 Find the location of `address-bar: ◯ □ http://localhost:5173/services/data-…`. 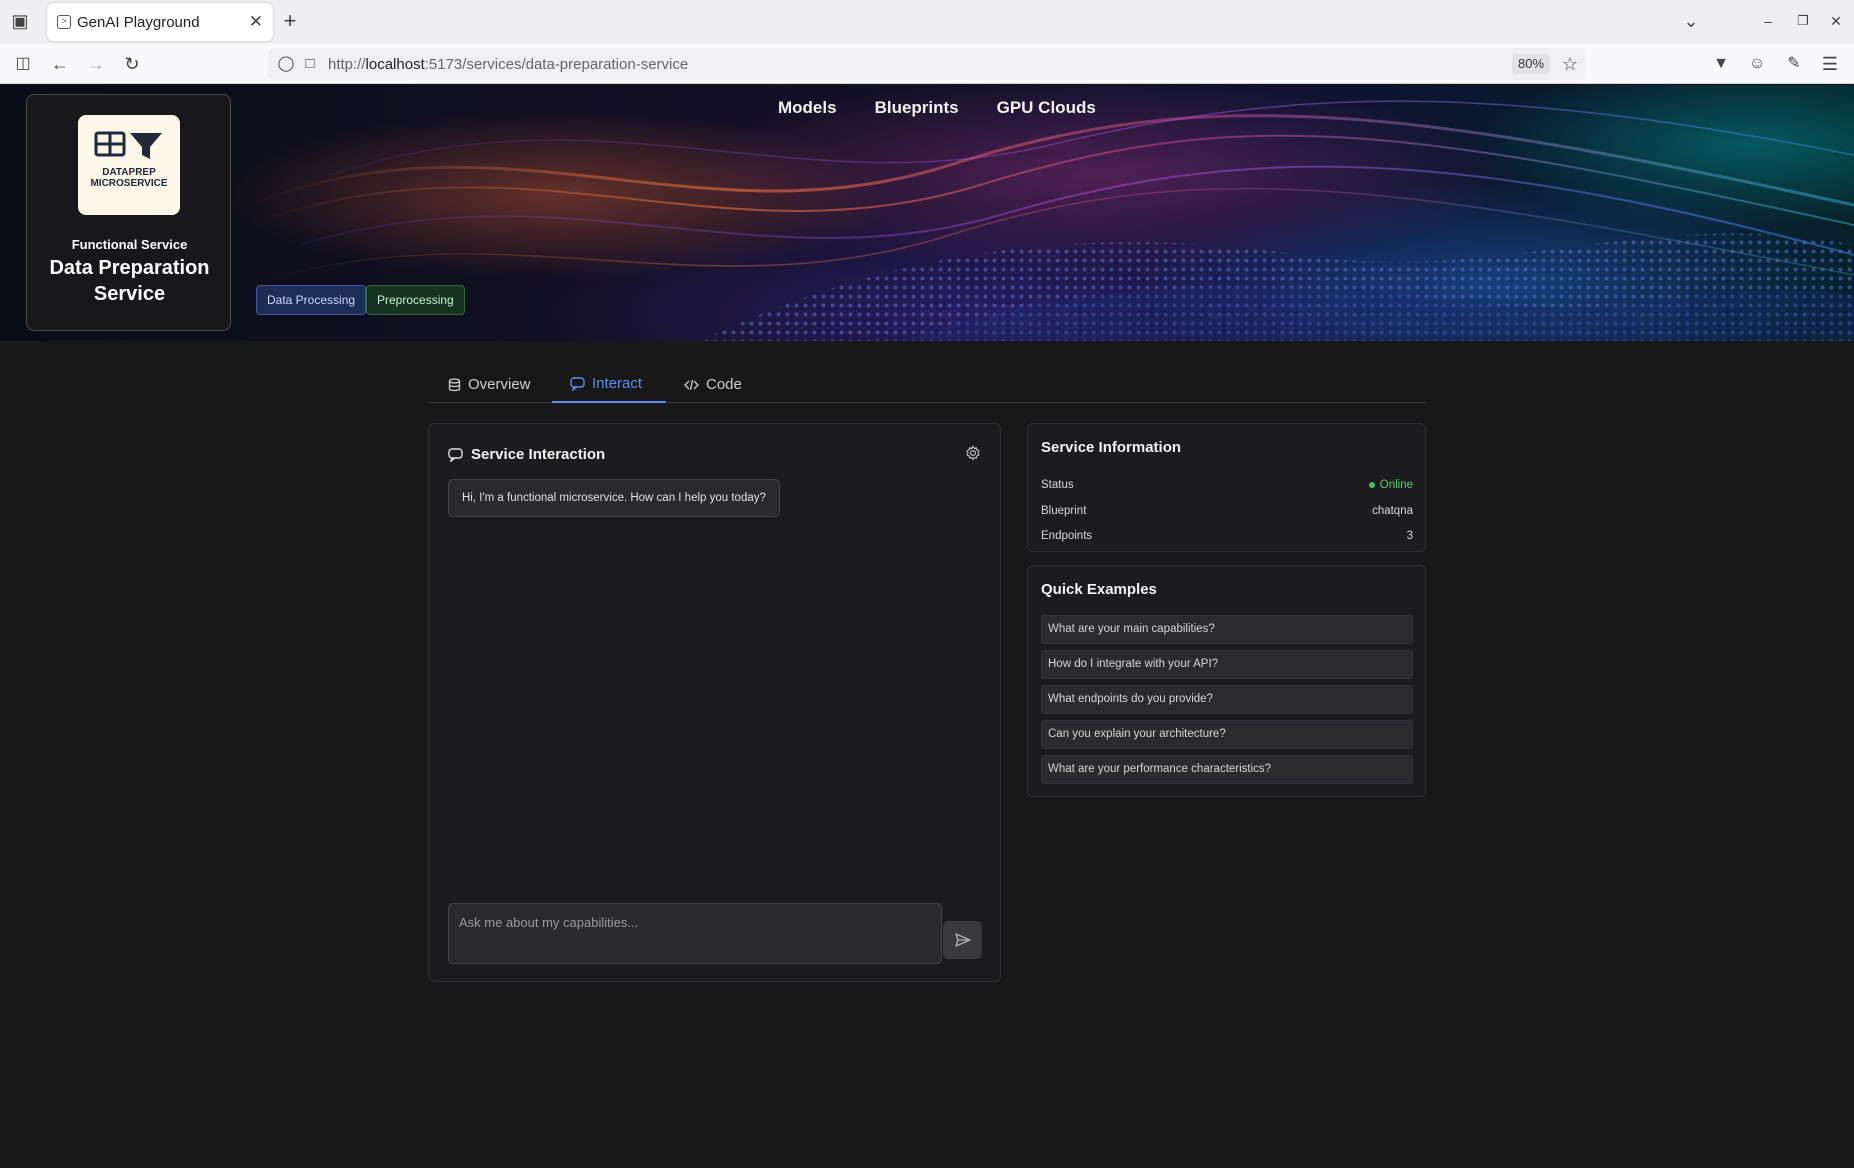

address-bar: ◯ □ http://localhost:5173/services/data-… is located at coordinates (927, 64).